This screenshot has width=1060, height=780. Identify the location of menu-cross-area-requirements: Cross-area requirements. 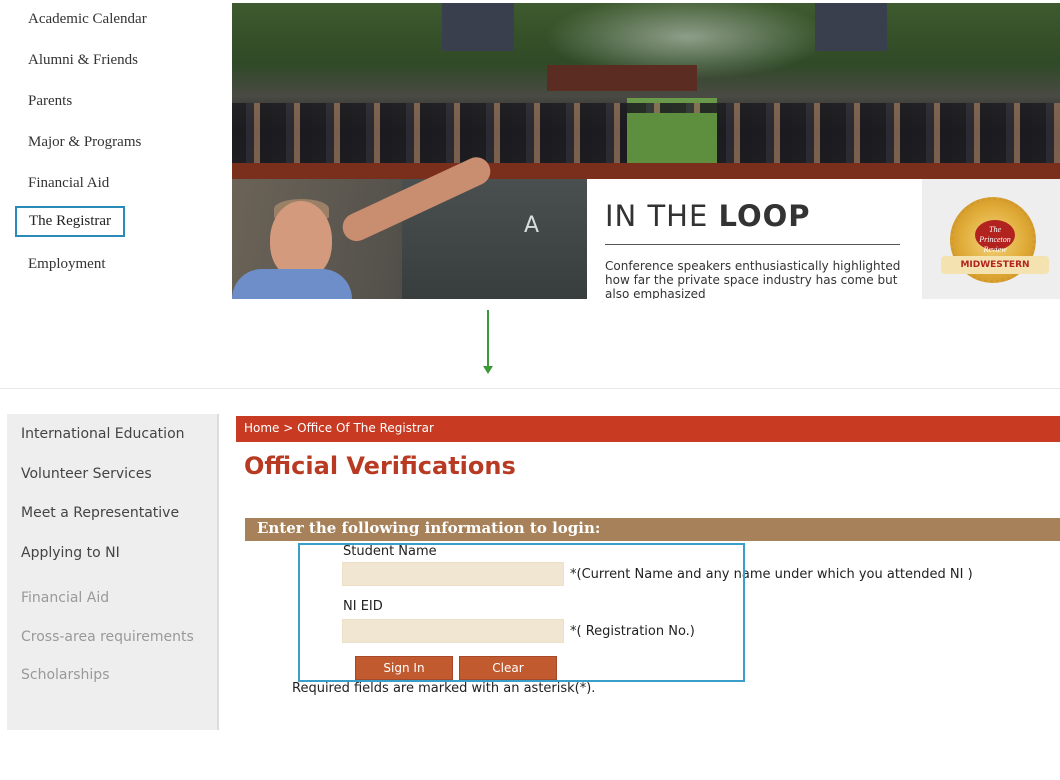
(107, 637).